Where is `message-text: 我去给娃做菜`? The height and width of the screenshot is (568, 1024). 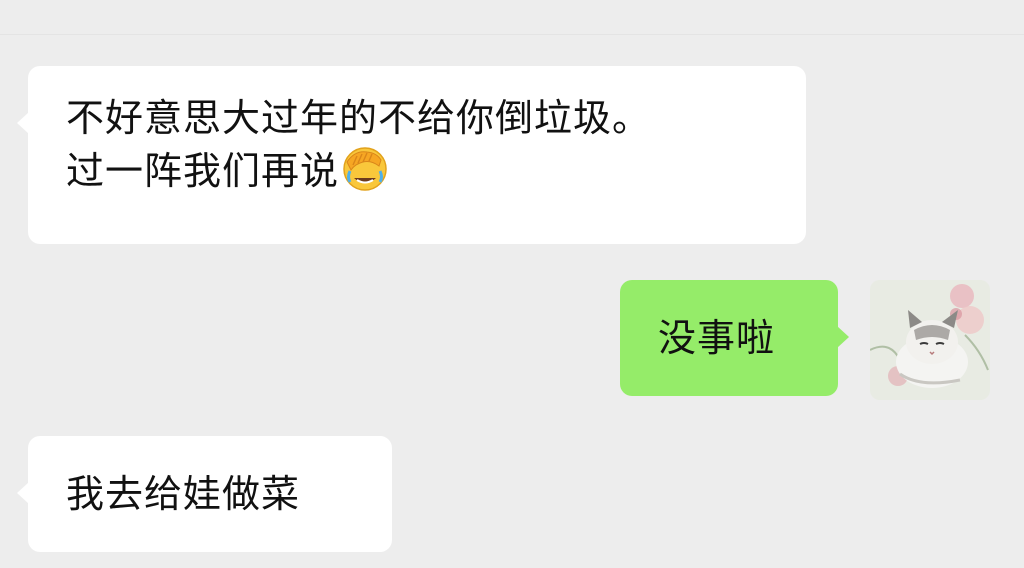 message-text: 我去给娃做菜 is located at coordinates (183, 494).